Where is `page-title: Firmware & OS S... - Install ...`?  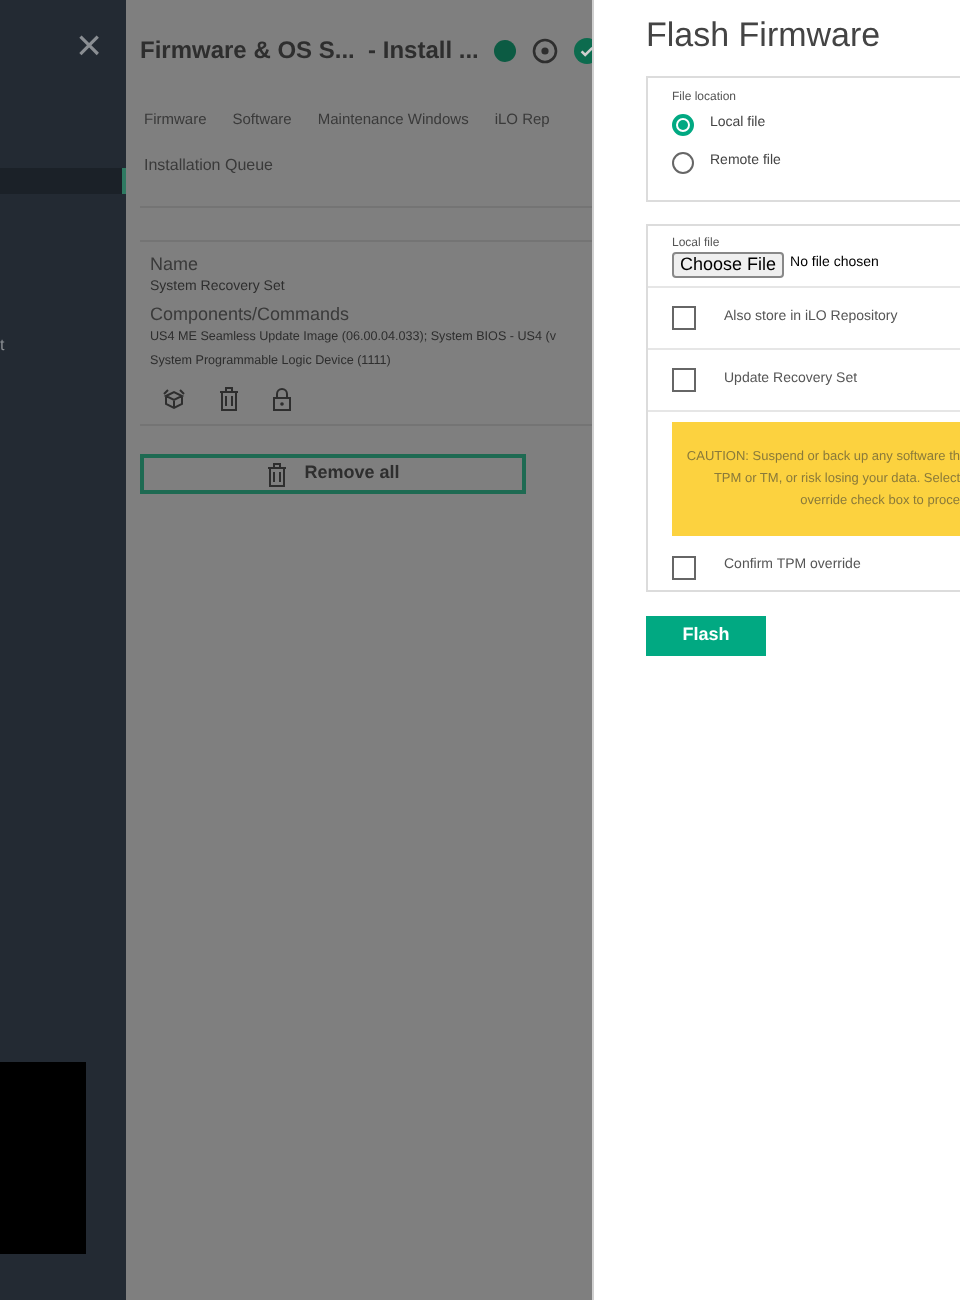 page-title: Firmware & OS S... - Install ... is located at coordinates (309, 51).